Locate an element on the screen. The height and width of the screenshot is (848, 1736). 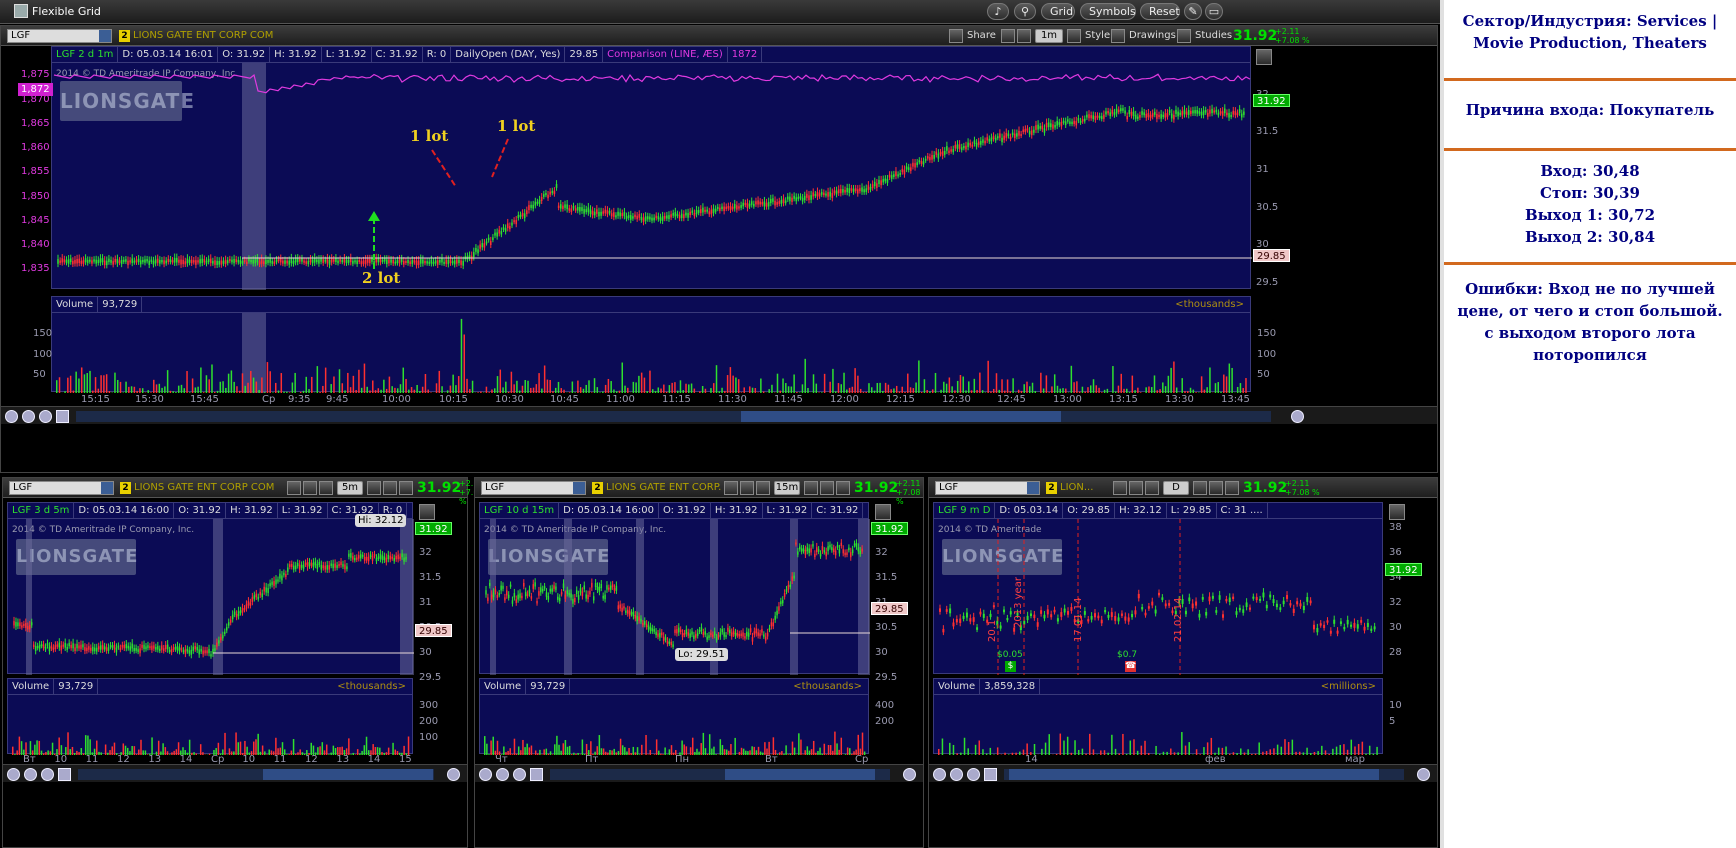
grid-button: Grid is located at coordinates (1058, 11).